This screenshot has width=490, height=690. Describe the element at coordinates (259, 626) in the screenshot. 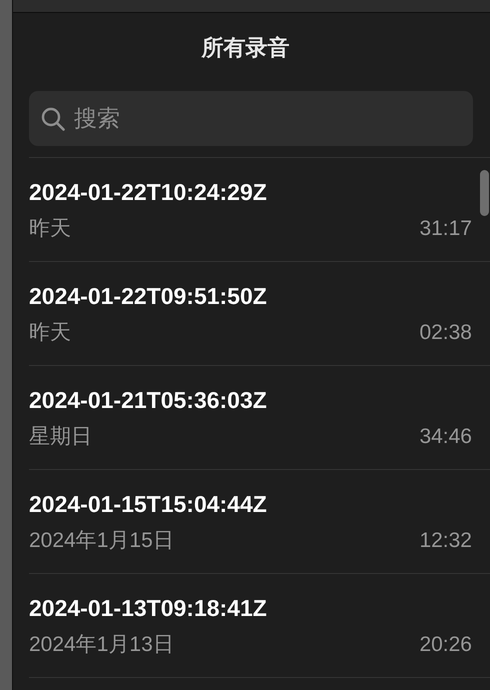

I see `recording-item: 2024-01-13T09:18:41Z 2024年1月13日 20:26` at that location.